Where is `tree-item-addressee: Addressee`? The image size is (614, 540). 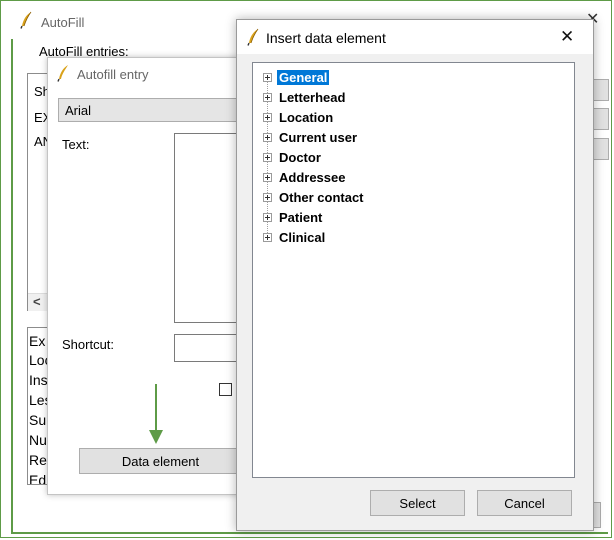 tree-item-addressee: Addressee is located at coordinates (305, 177).